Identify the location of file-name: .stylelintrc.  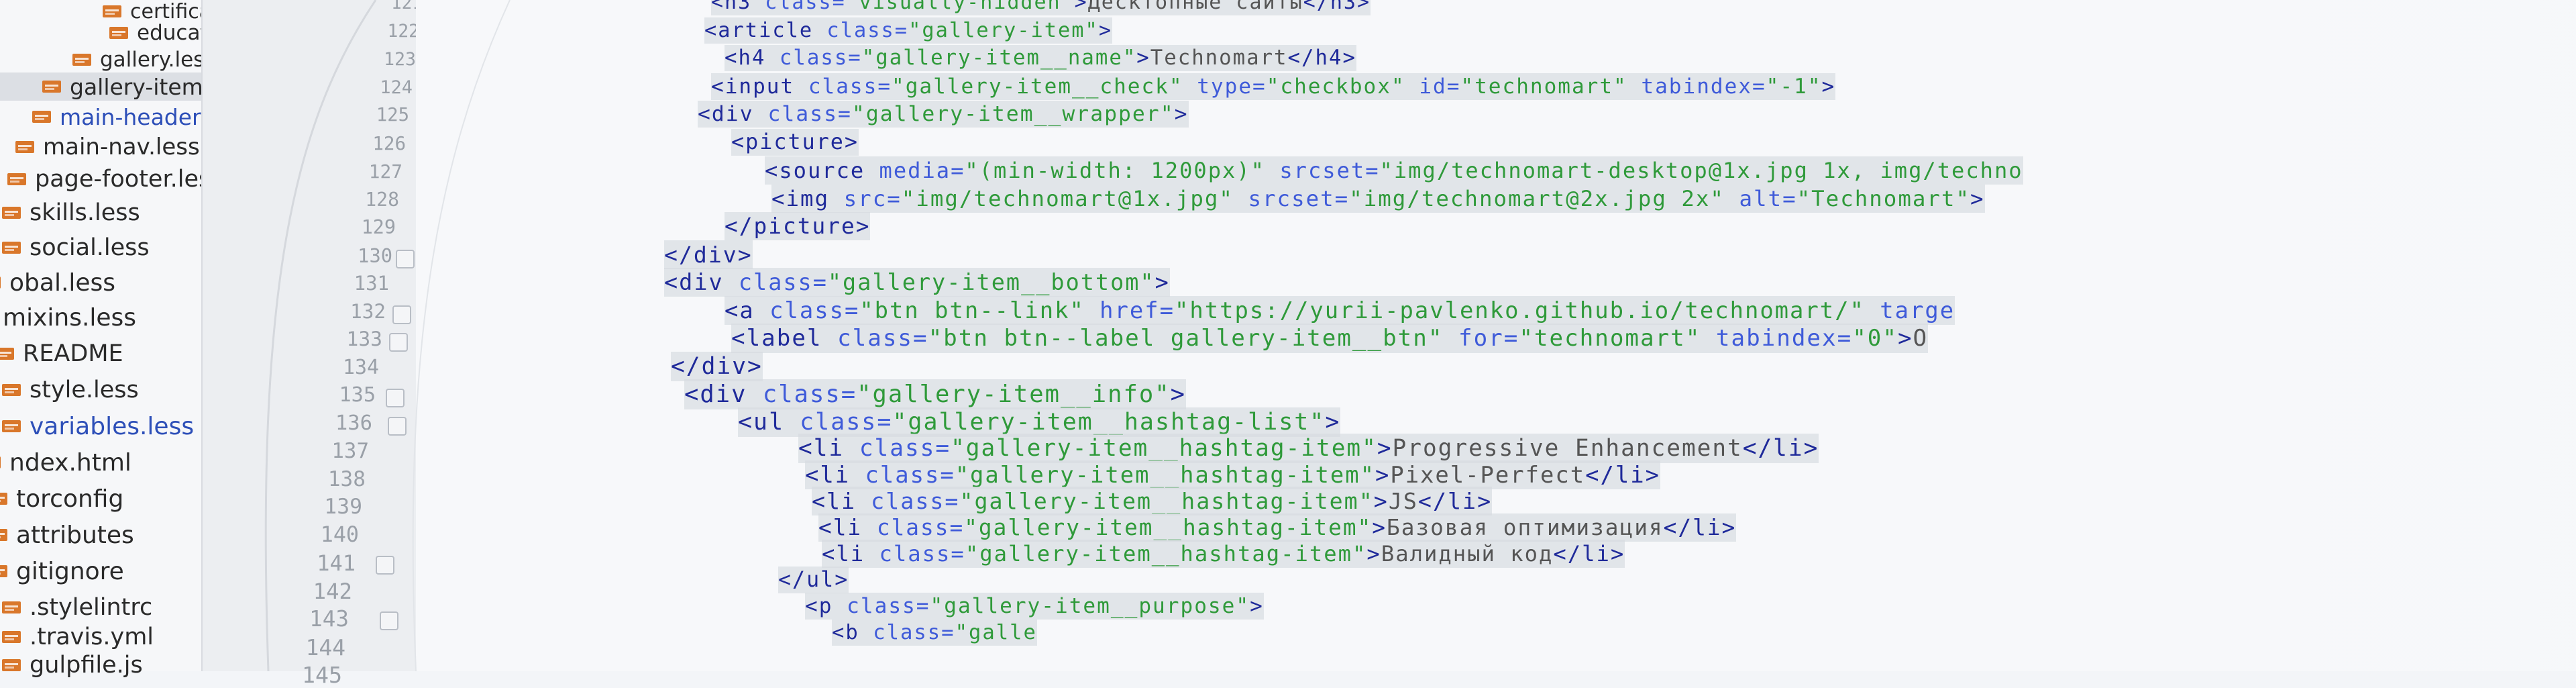
(91, 608).